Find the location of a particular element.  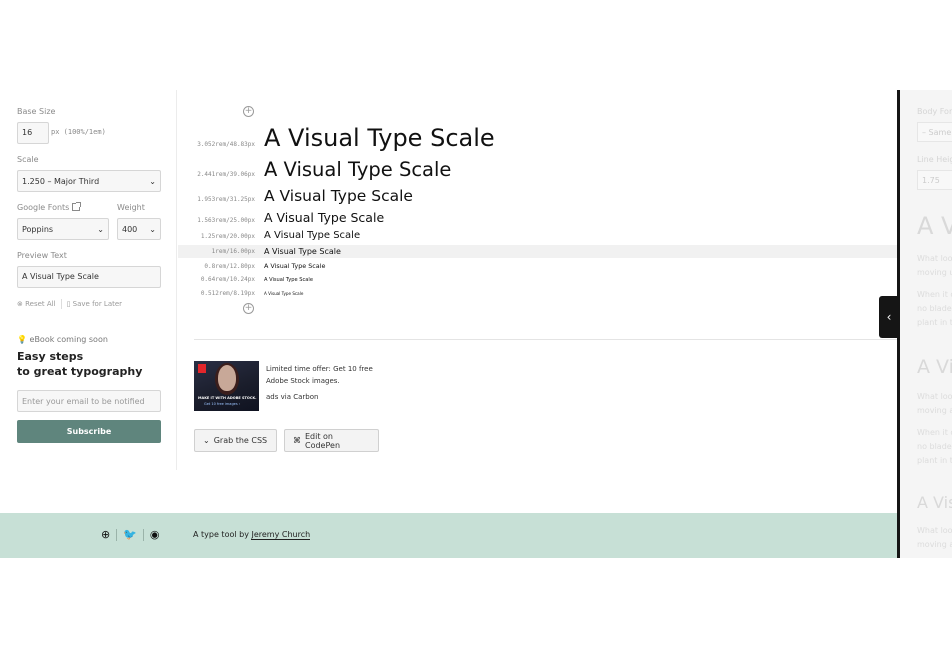

ebook-label: 💡 eBook coming soon is located at coordinates (62, 339).